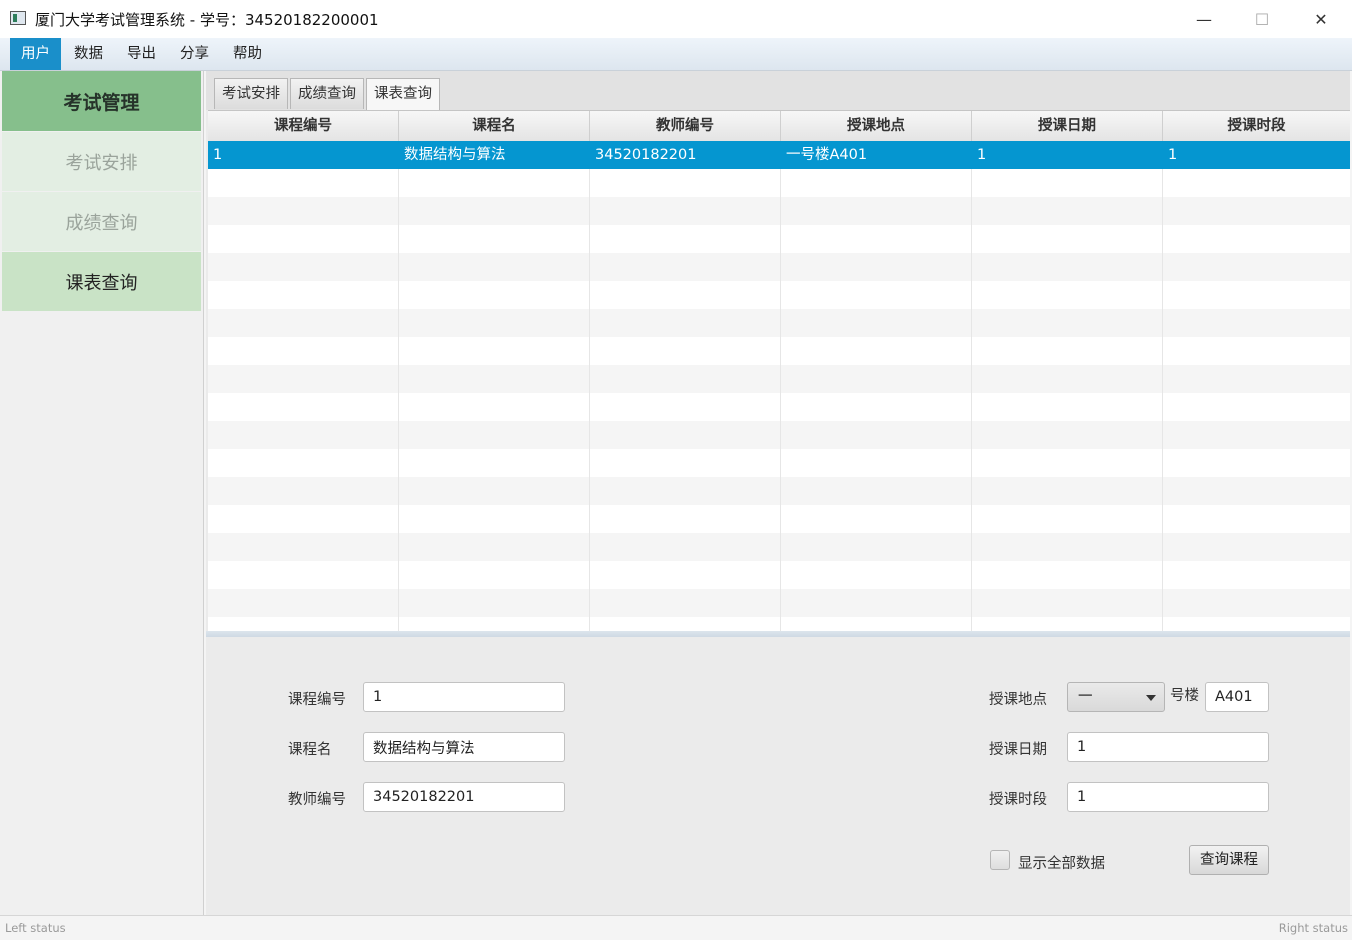 The height and width of the screenshot is (940, 1352). I want to click on column-header-period: 授课时段, so click(1256, 126).